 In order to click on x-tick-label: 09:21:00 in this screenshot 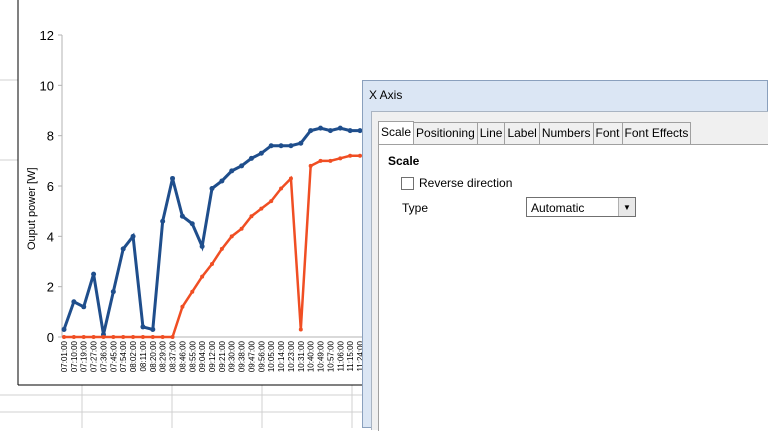, I will do `click(222, 356)`.